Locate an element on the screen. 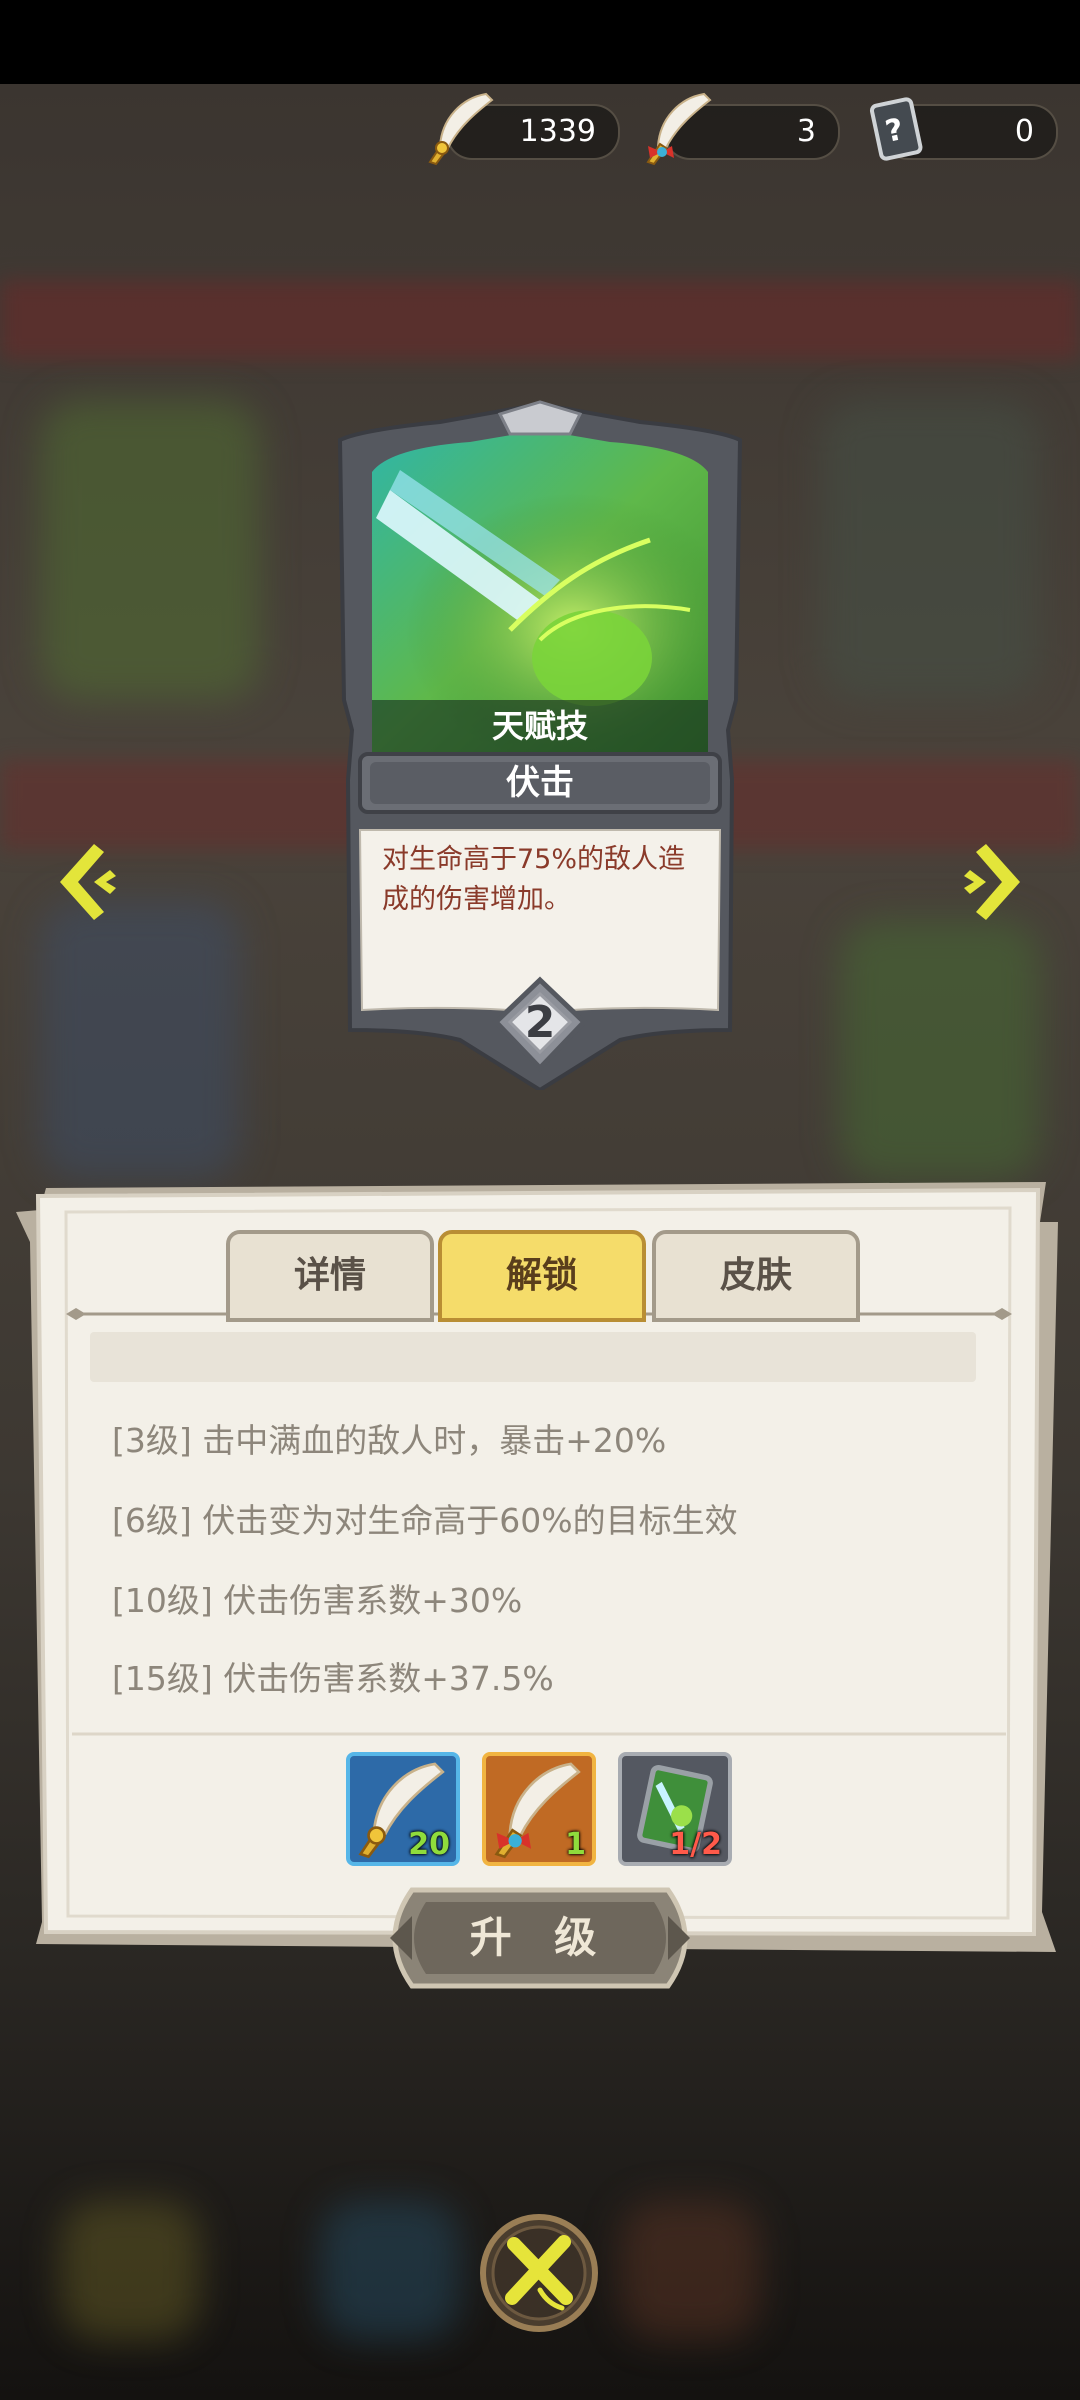 This screenshot has height=2400, width=1080. tab-details: 详情 is located at coordinates (330, 1276).